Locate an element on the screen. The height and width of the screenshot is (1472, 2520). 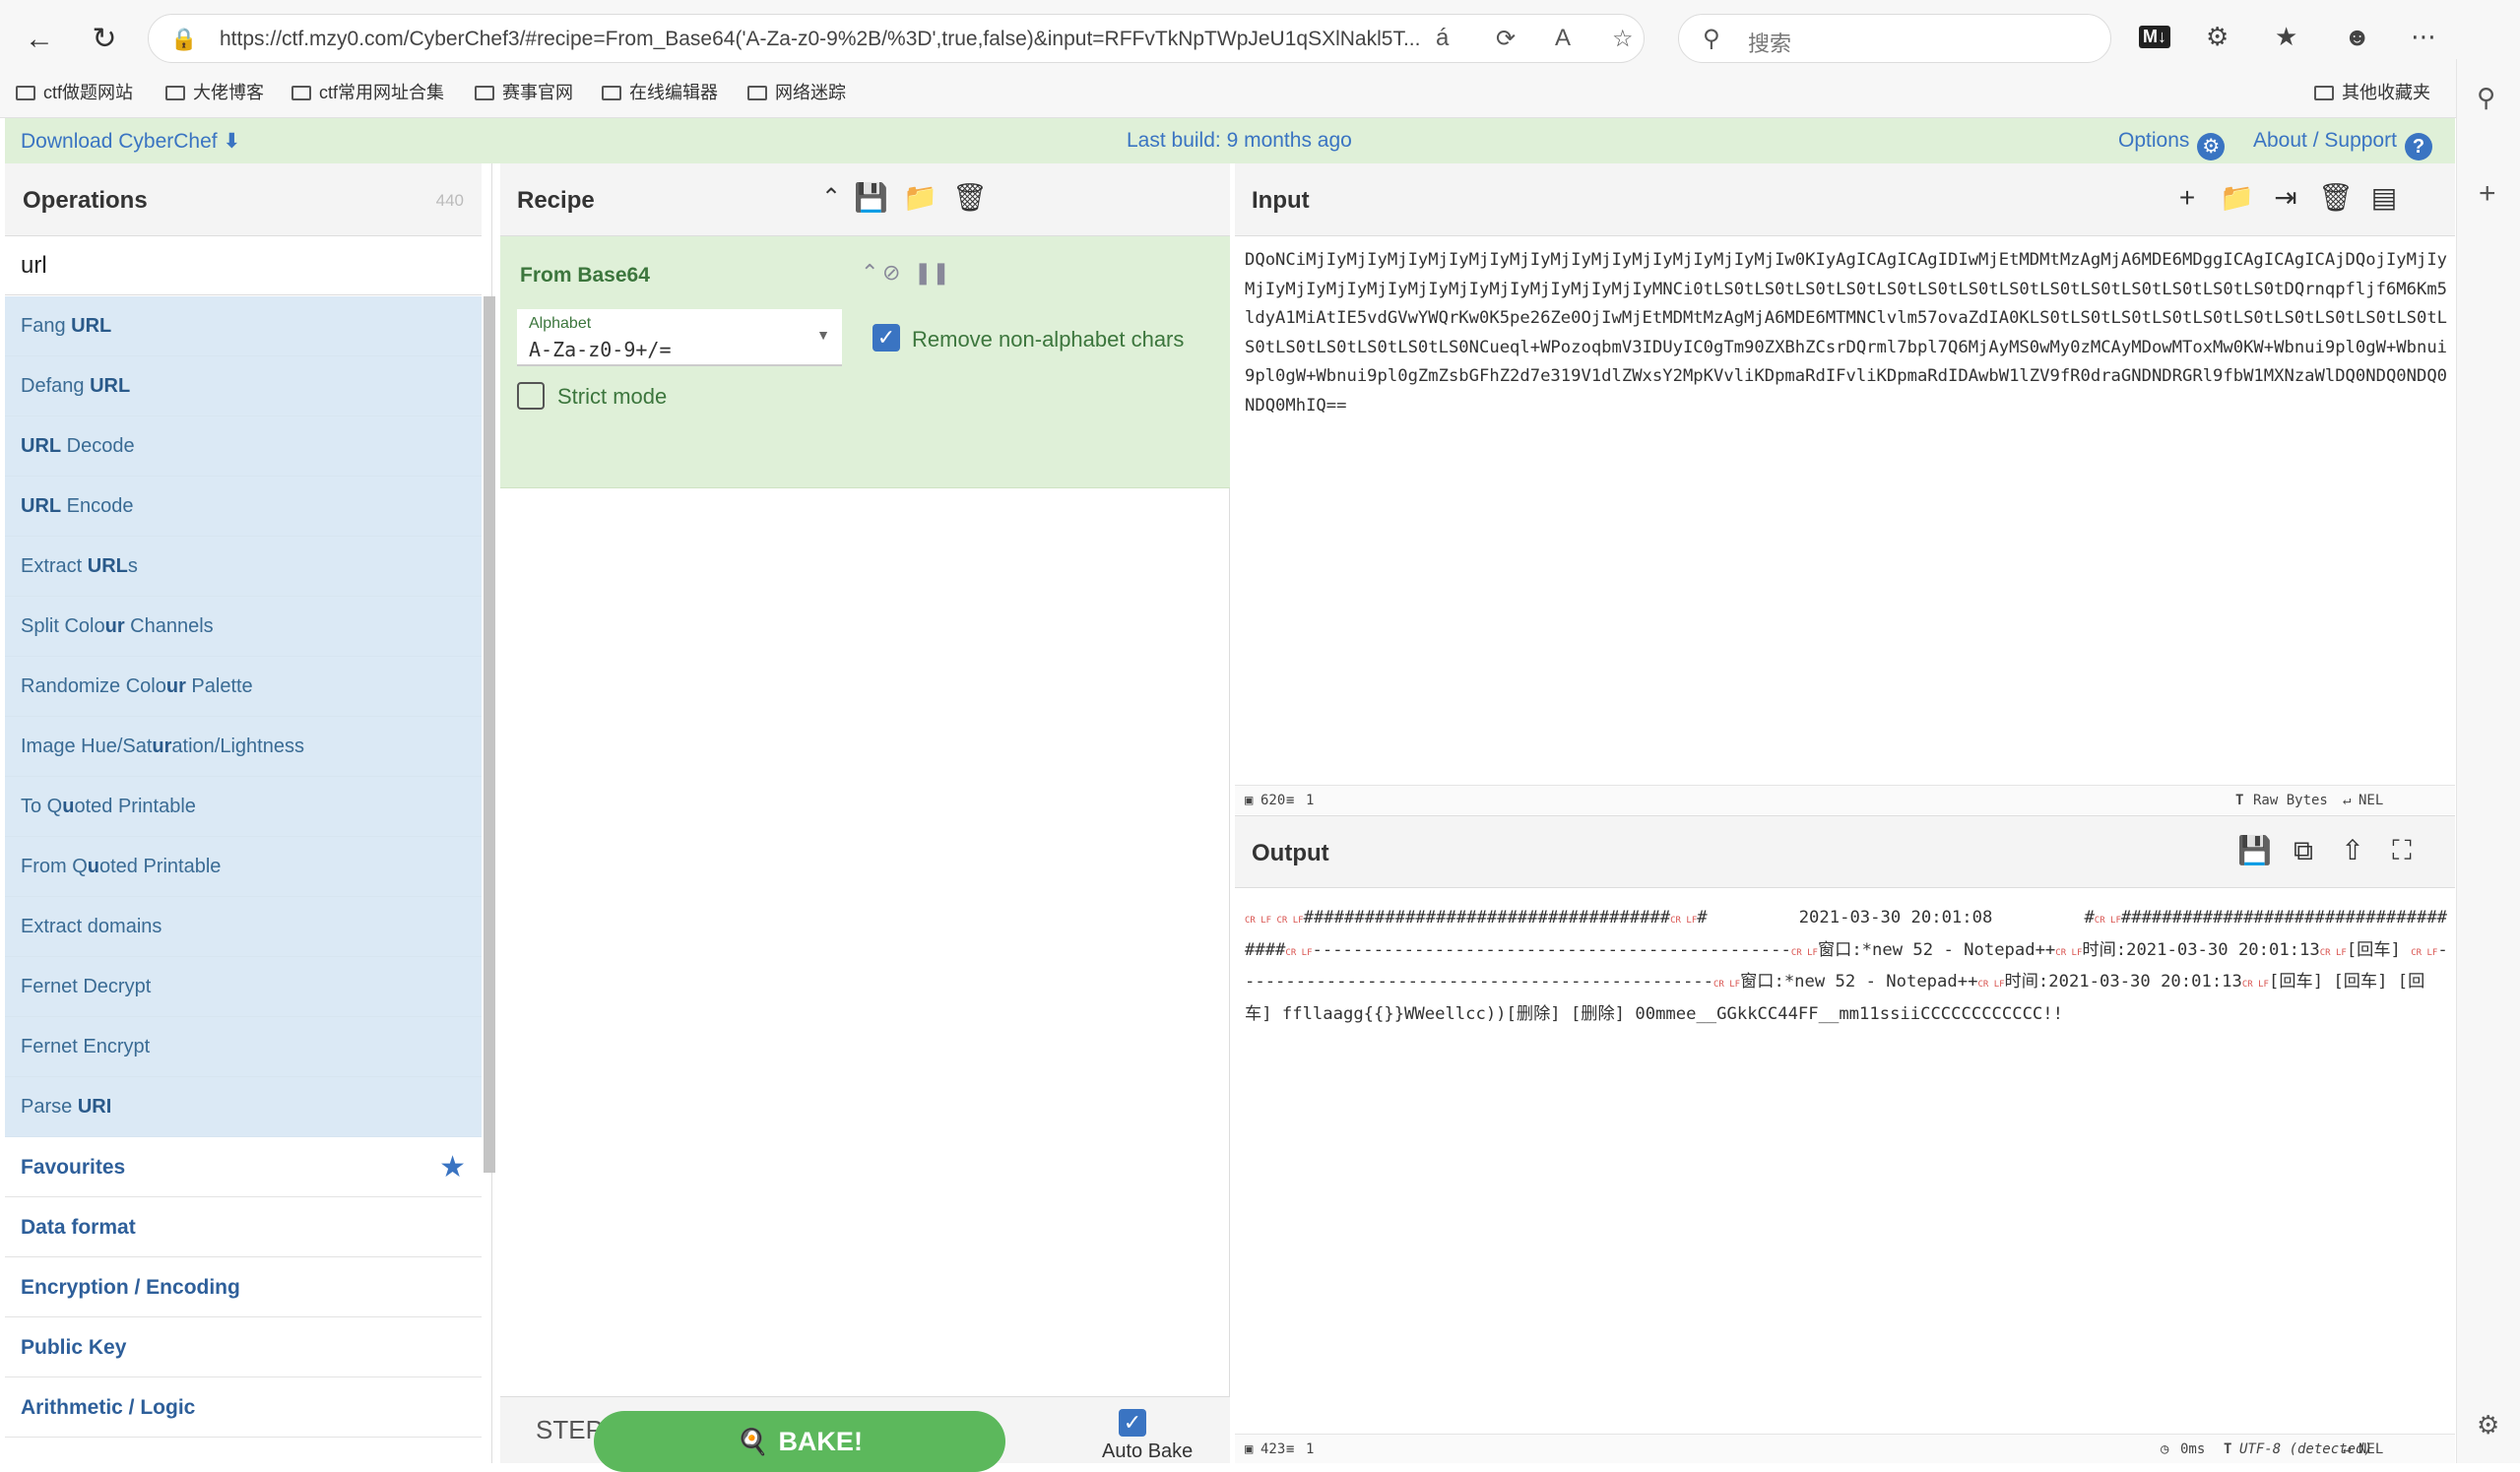
output-eol: NEL is located at coordinates (2370, 1449).